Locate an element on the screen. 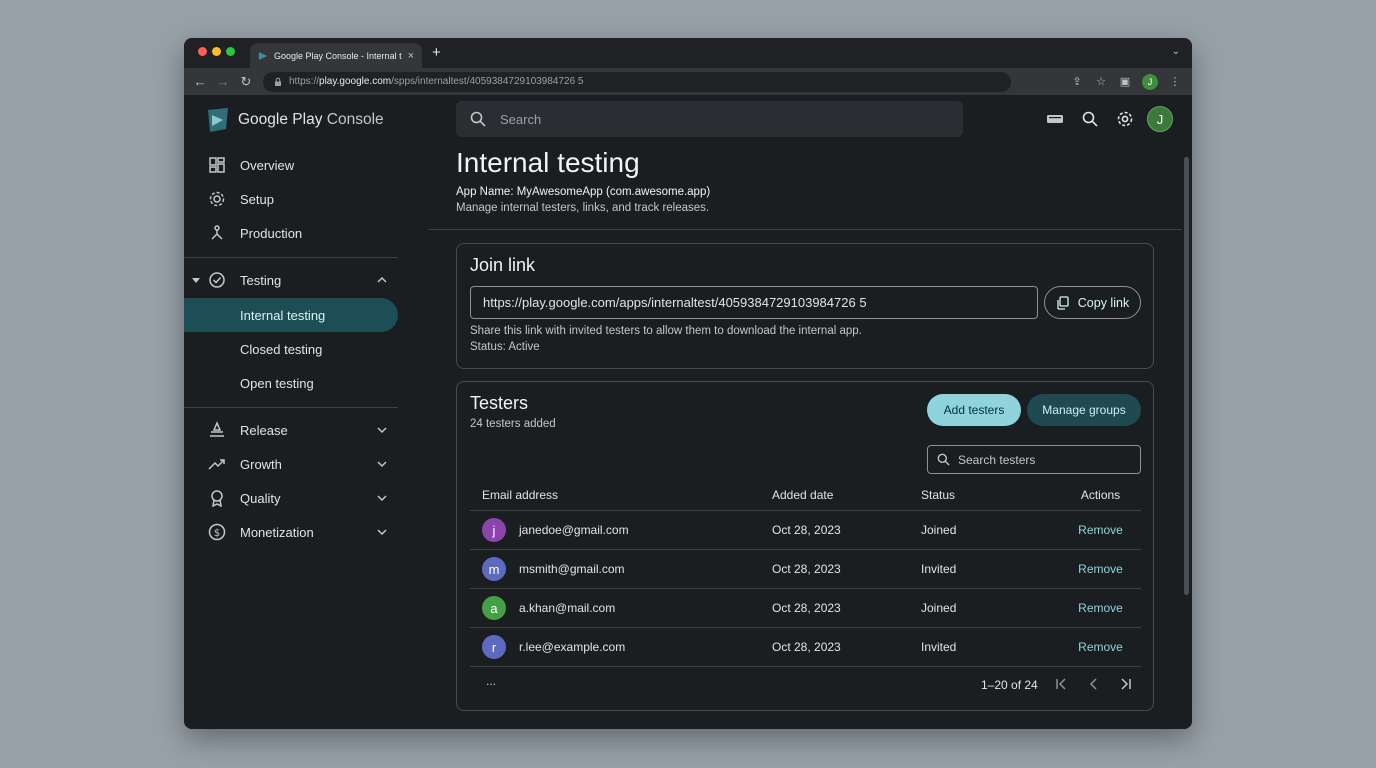 The width and height of the screenshot is (1376, 768). previous-page-icon is located at coordinates (1094, 684).